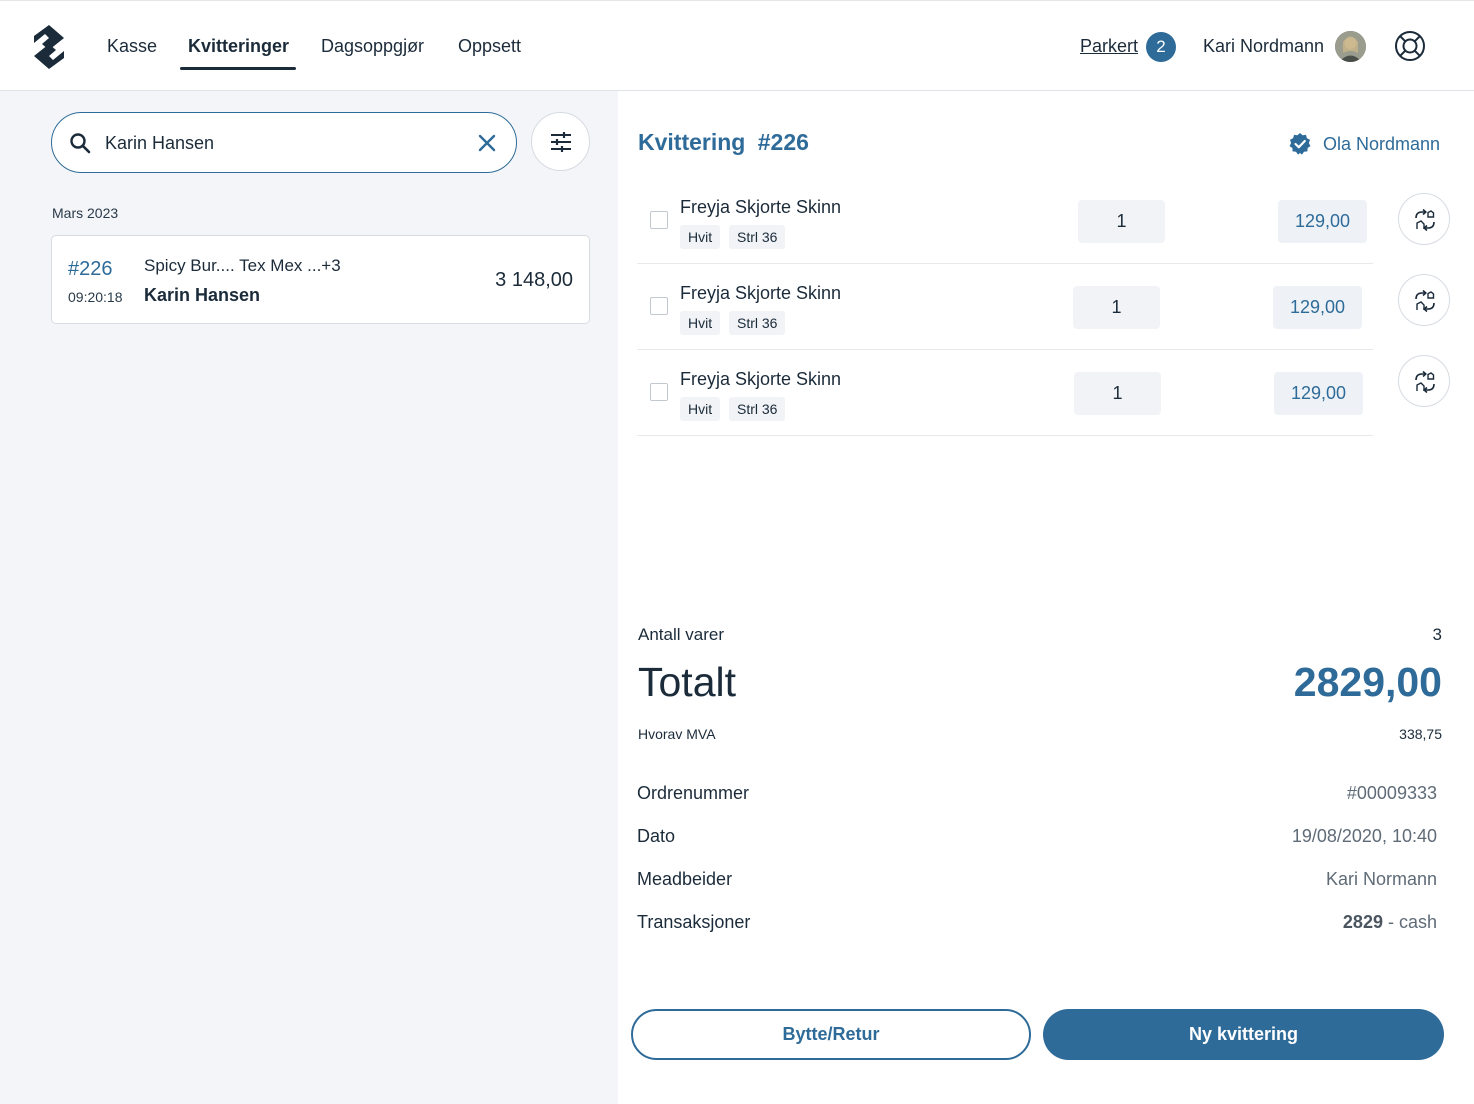  I want to click on avatar, so click(1350, 46).